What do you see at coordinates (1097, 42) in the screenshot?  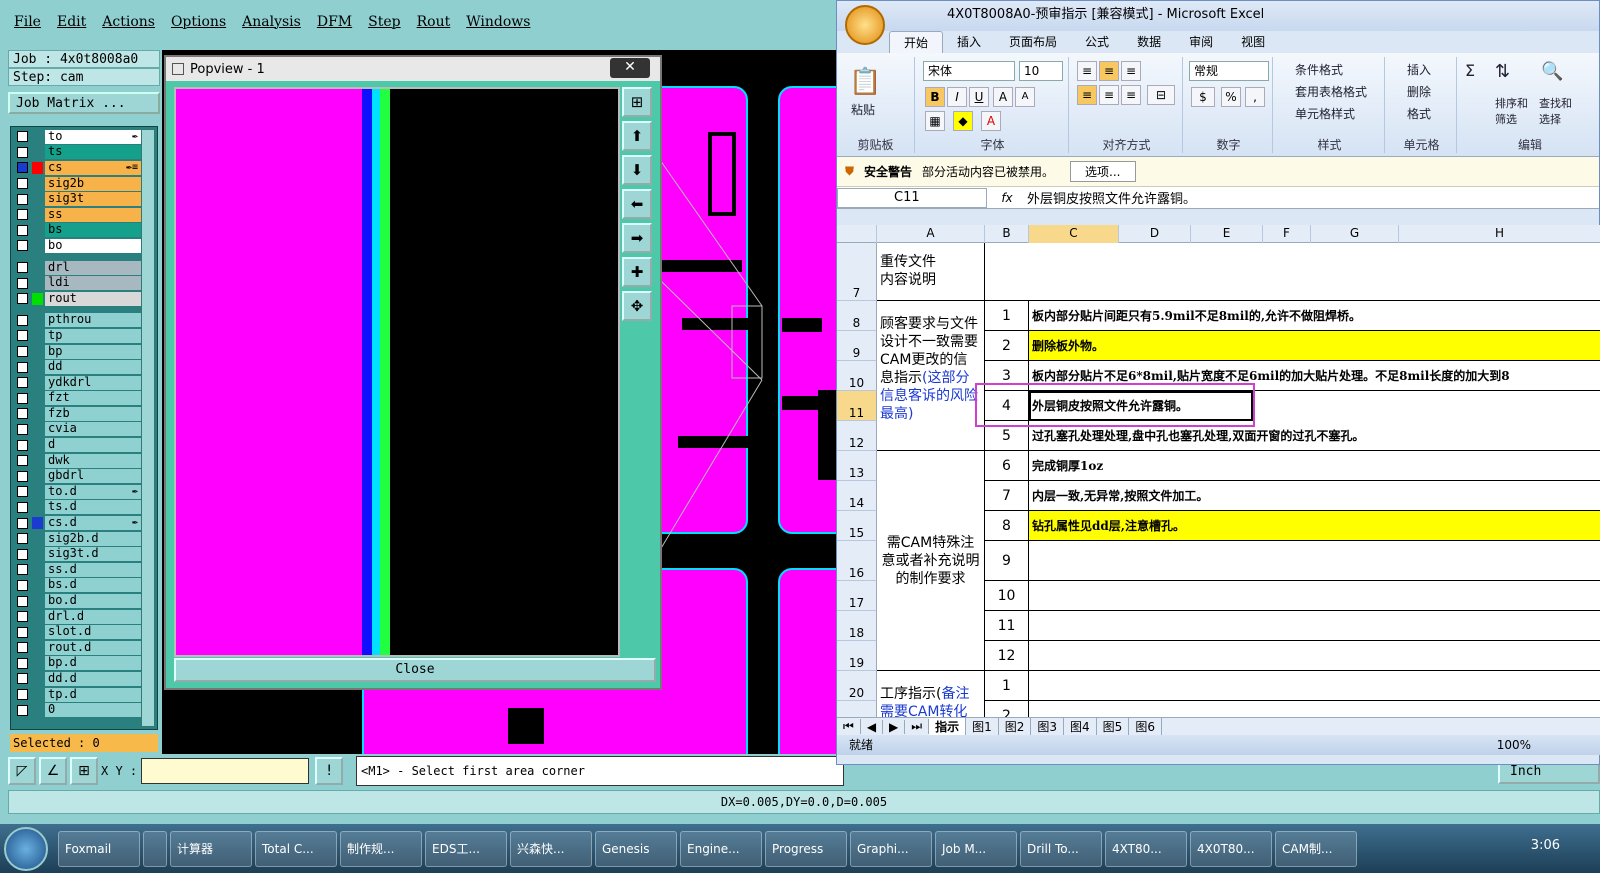 I see `ribbon-tab: 公式` at bounding box center [1097, 42].